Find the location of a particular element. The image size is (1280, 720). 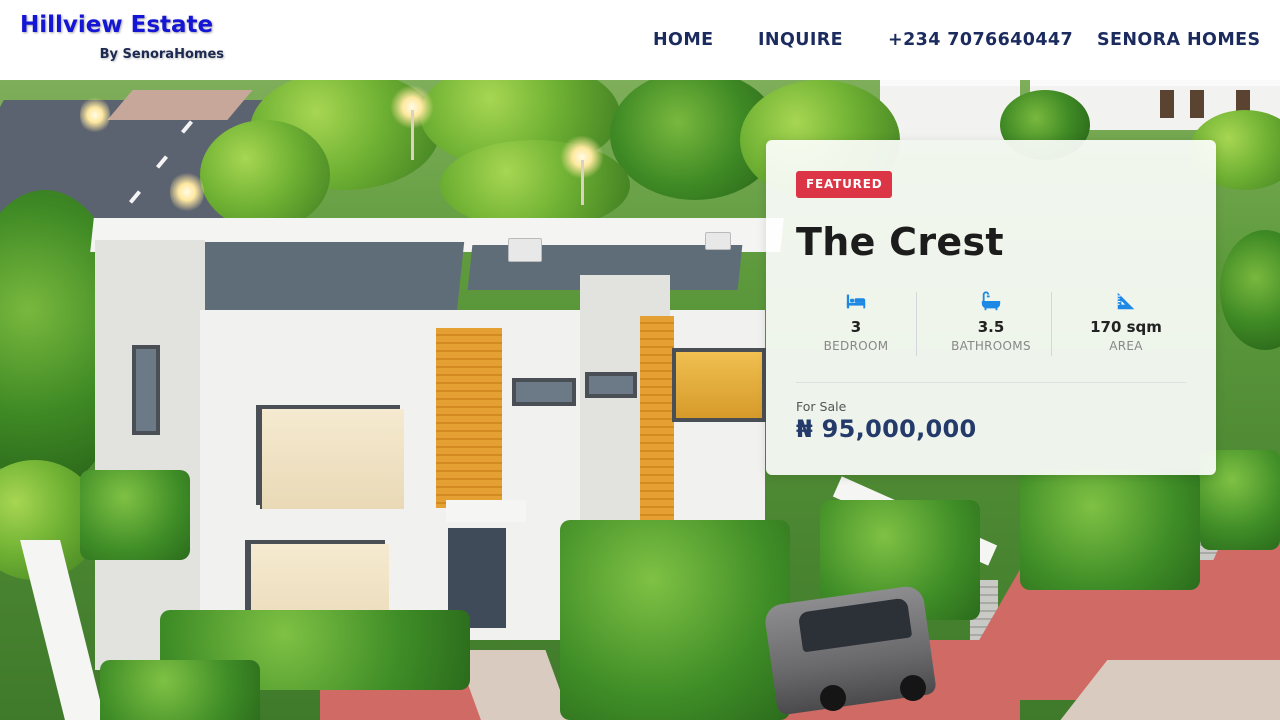

stat-label: AREA is located at coordinates (1126, 346).